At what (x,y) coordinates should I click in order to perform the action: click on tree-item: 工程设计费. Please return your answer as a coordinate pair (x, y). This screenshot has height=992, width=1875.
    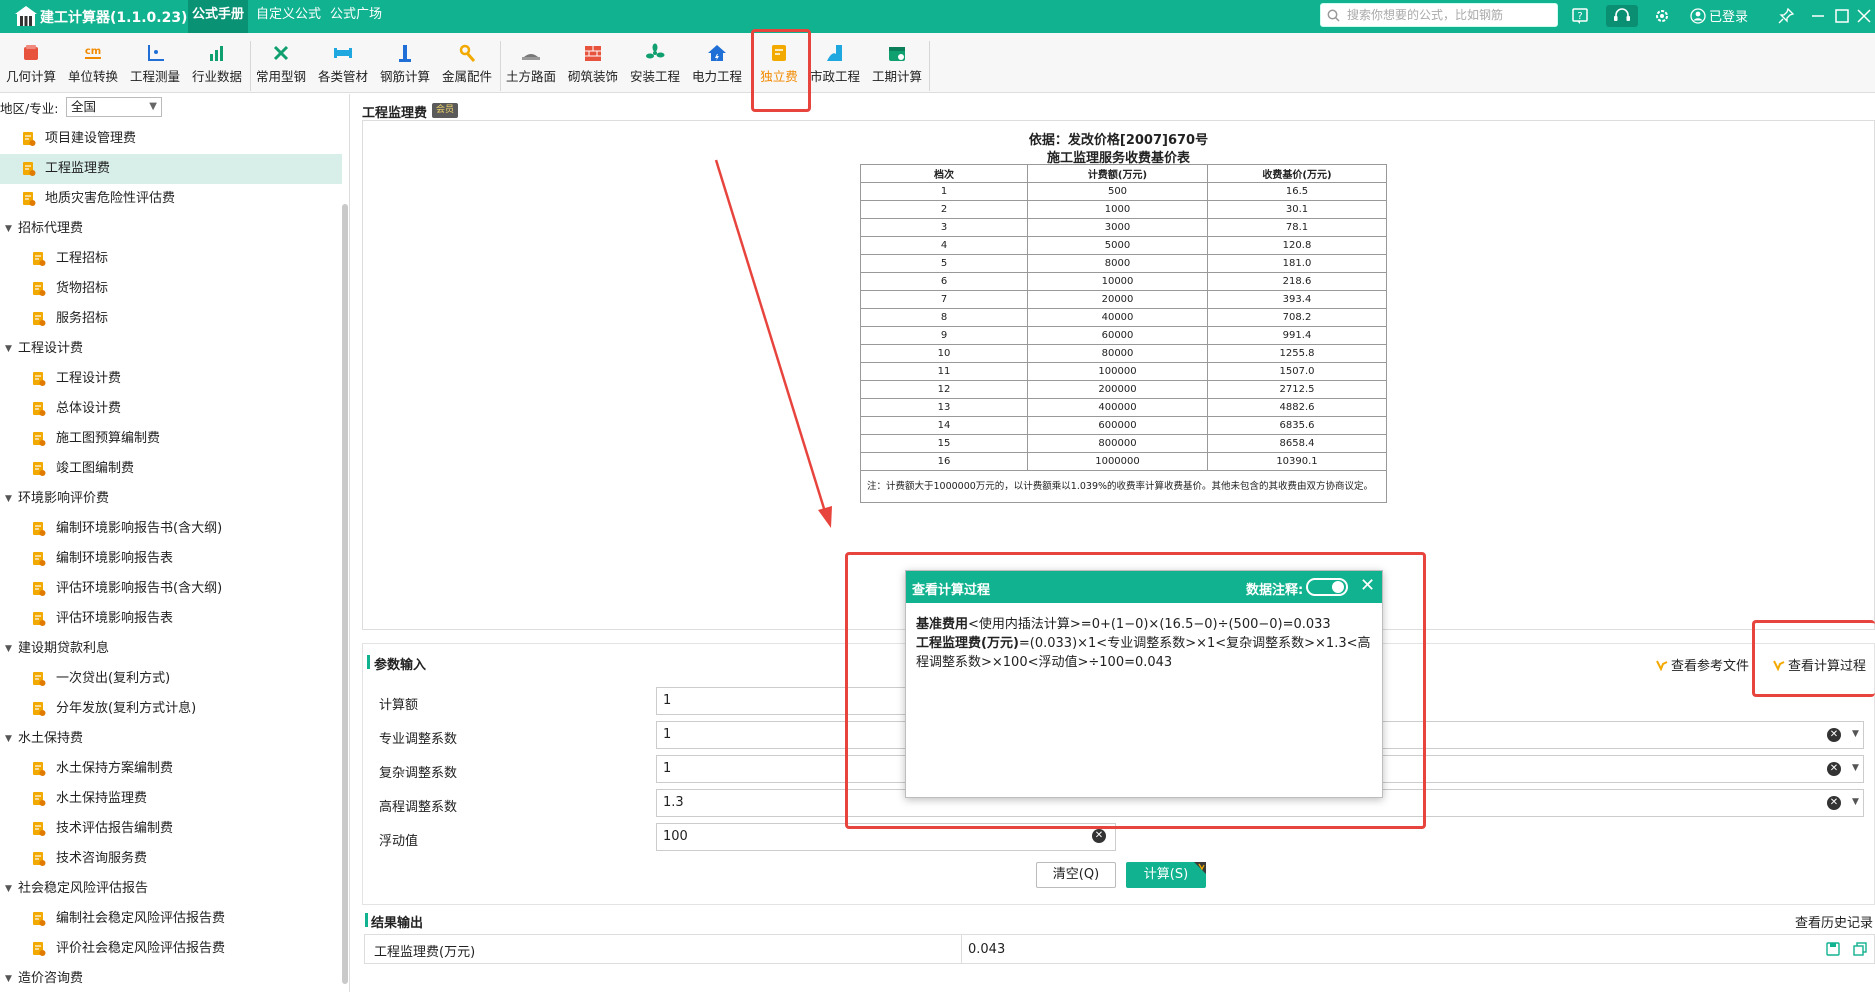
    Looking at the image, I should click on (171, 379).